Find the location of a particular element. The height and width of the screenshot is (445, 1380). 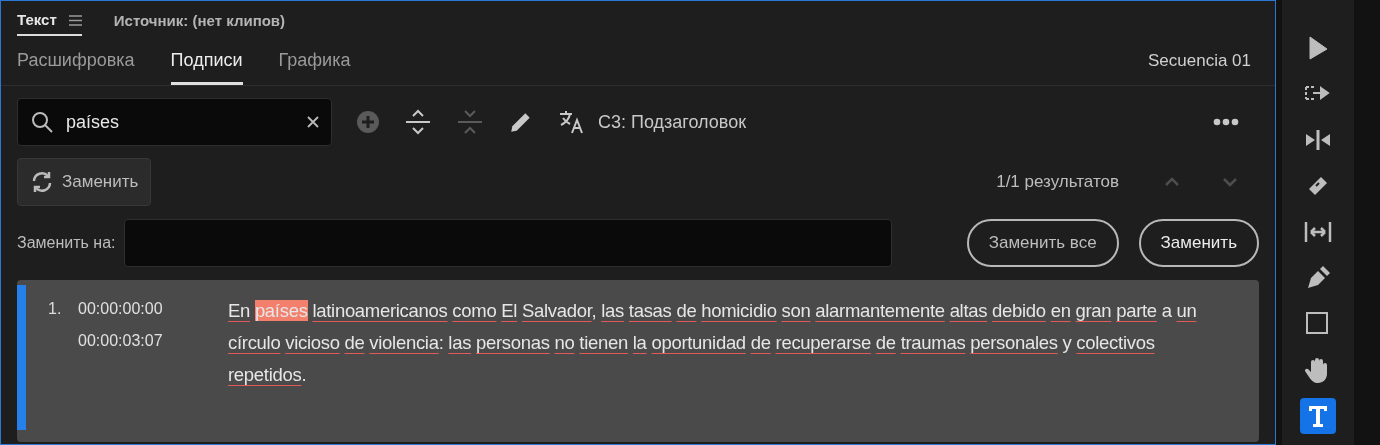

tab: Подписи is located at coordinates (206, 66).